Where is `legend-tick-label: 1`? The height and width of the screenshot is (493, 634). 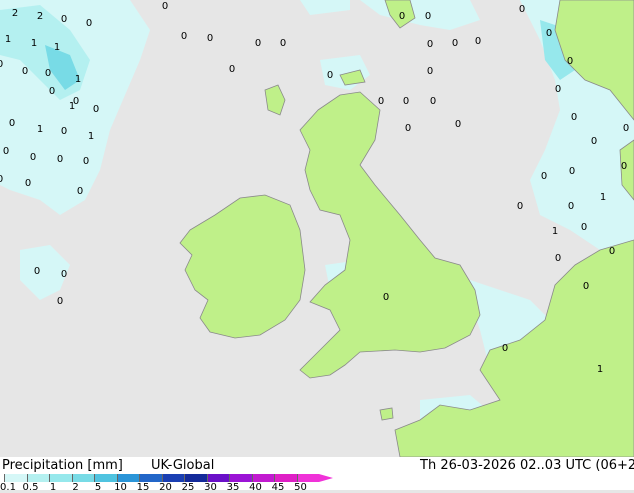 legend-tick-label: 1 is located at coordinates (53, 487).